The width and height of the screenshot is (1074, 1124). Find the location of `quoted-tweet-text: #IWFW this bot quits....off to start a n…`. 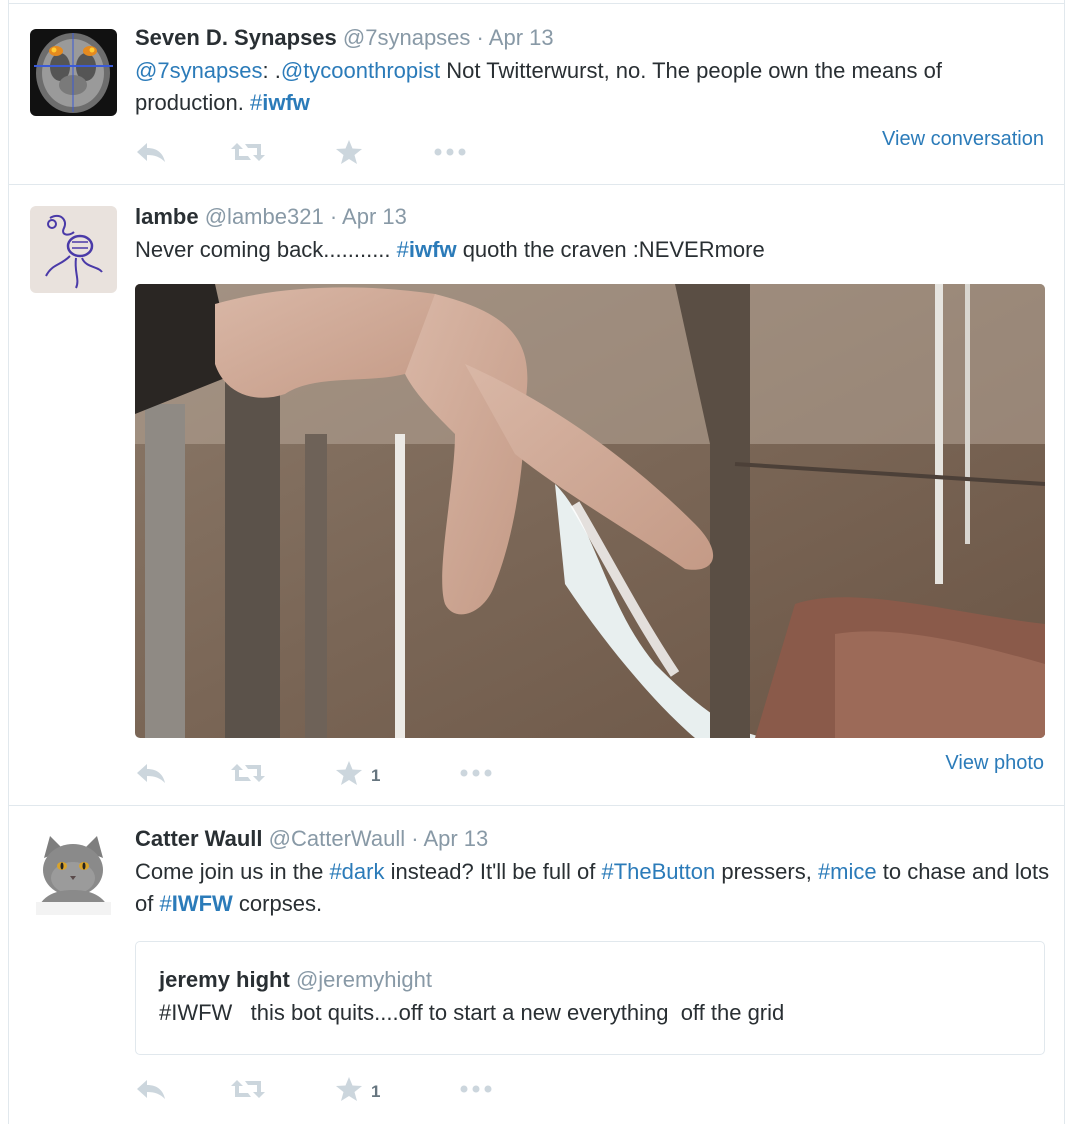

quoted-tweet-text: #IWFW this bot quits....off to start a n… is located at coordinates (472, 1012).